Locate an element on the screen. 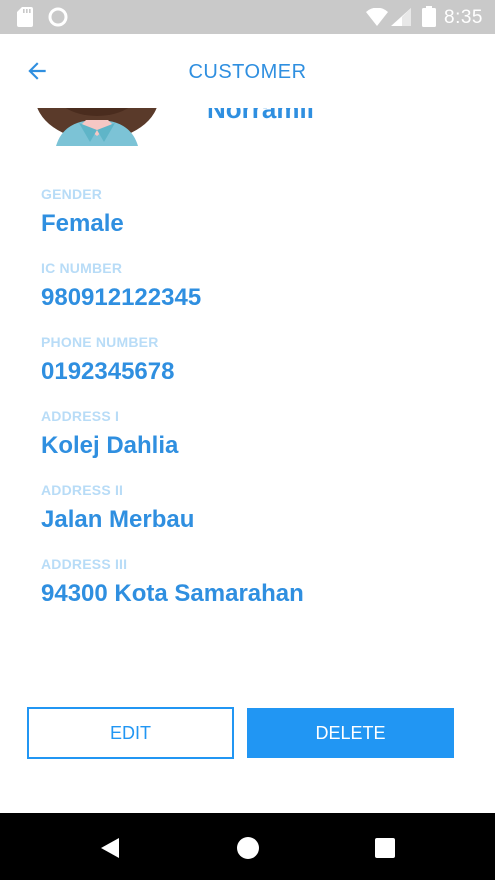 The width and height of the screenshot is (495, 880). field-ic-number: IC NUMBER 980912122345 is located at coordinates (121, 286).